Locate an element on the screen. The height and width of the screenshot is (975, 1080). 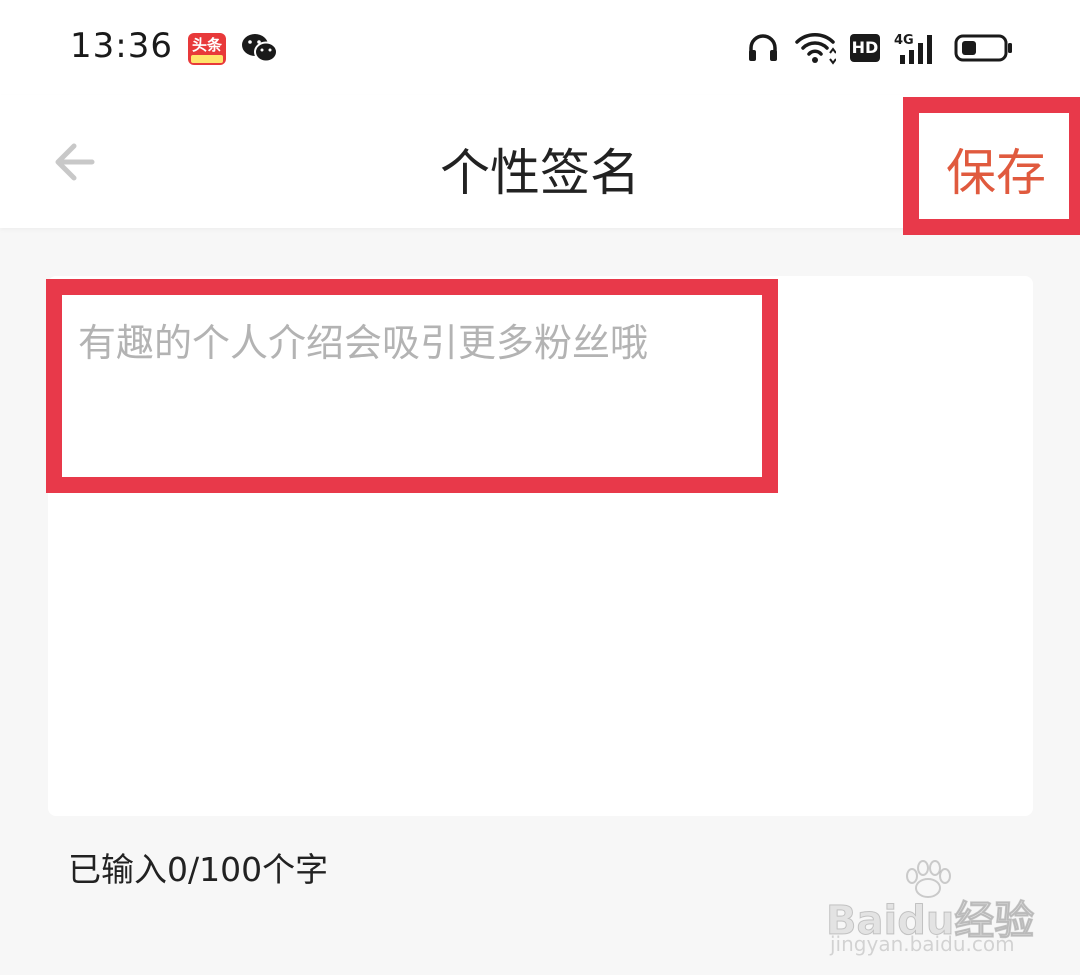
char-count: 已输入0/100个字 is located at coordinates (198, 869).